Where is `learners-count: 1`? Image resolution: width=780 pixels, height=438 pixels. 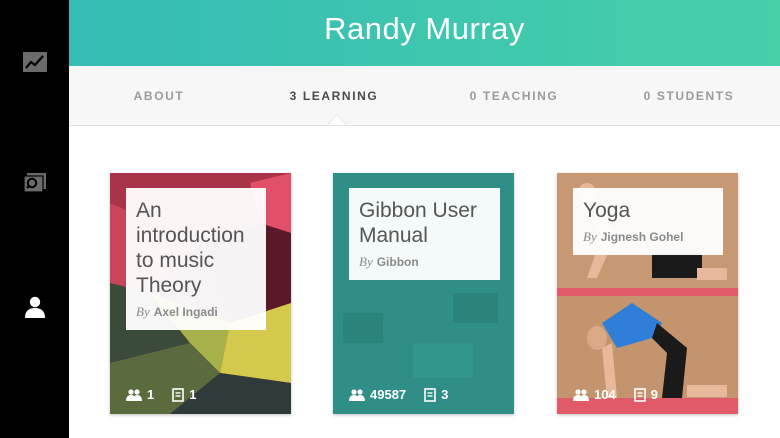 learners-count: 1 is located at coordinates (140, 394).